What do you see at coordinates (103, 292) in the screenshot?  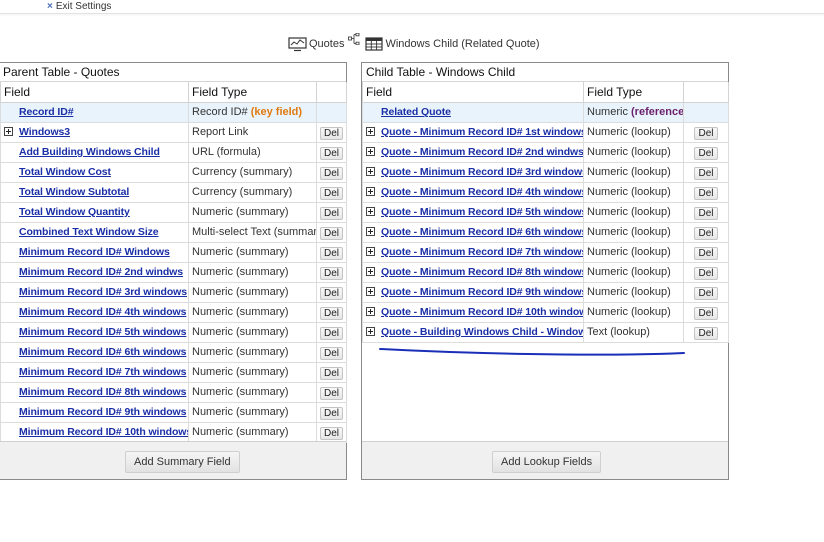 I see `field-name-link: Minimum Record ID# 3rd windows` at bounding box center [103, 292].